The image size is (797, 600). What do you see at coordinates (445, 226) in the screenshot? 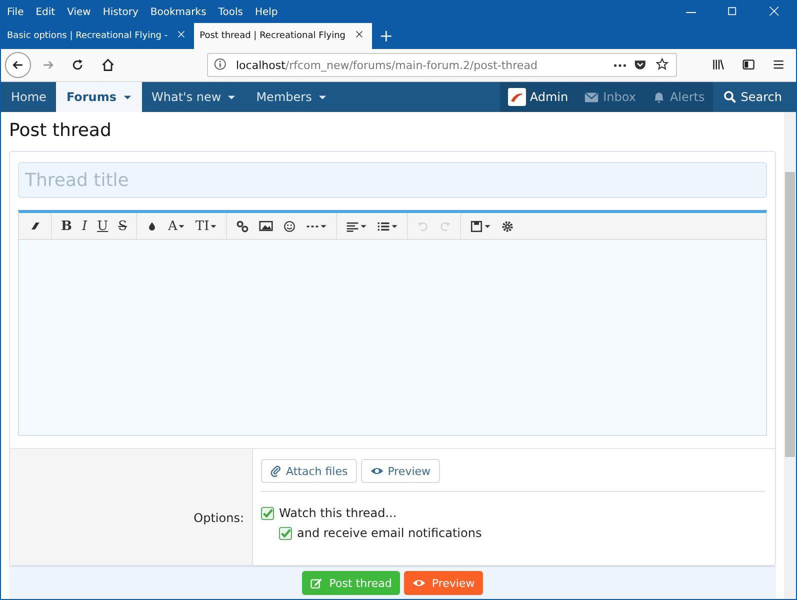
I see `redo-icon` at bounding box center [445, 226].